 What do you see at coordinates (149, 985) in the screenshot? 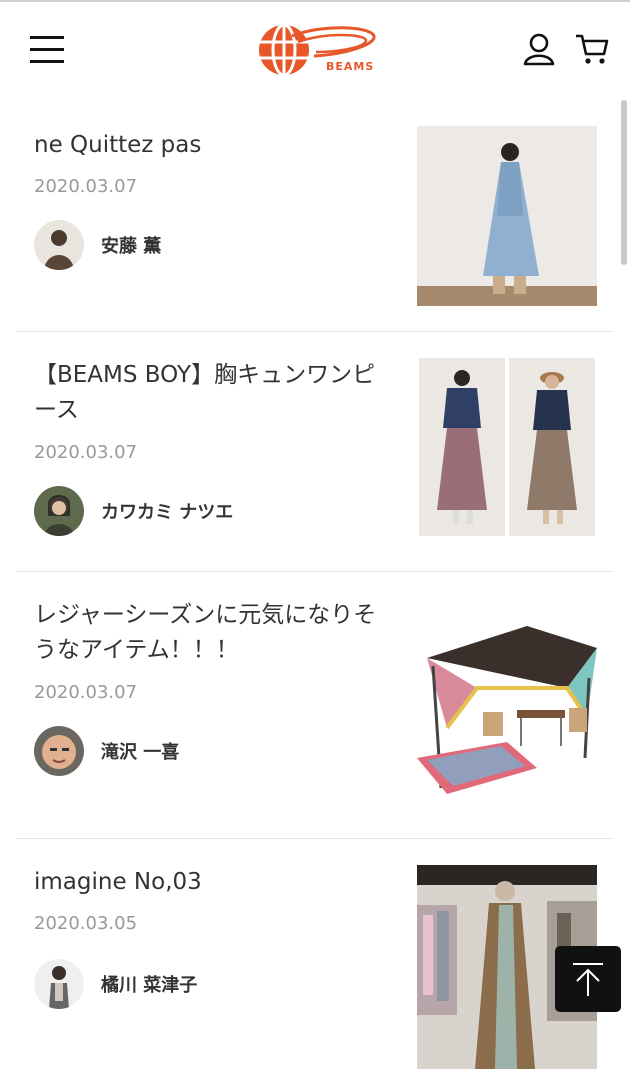
I see `author-name: 橘川 菜津子` at bounding box center [149, 985].